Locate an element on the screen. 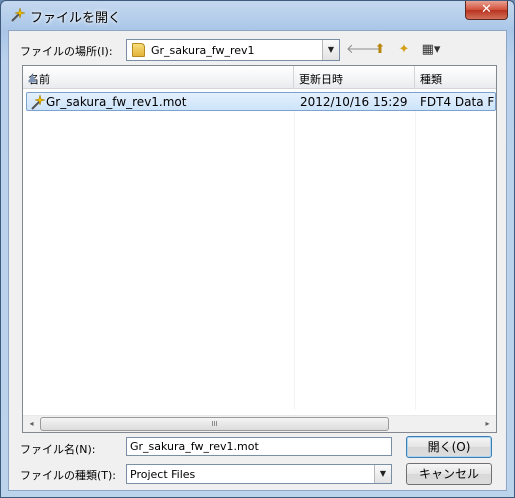  filename-label: ファイル名(N): is located at coordinates (58, 449).